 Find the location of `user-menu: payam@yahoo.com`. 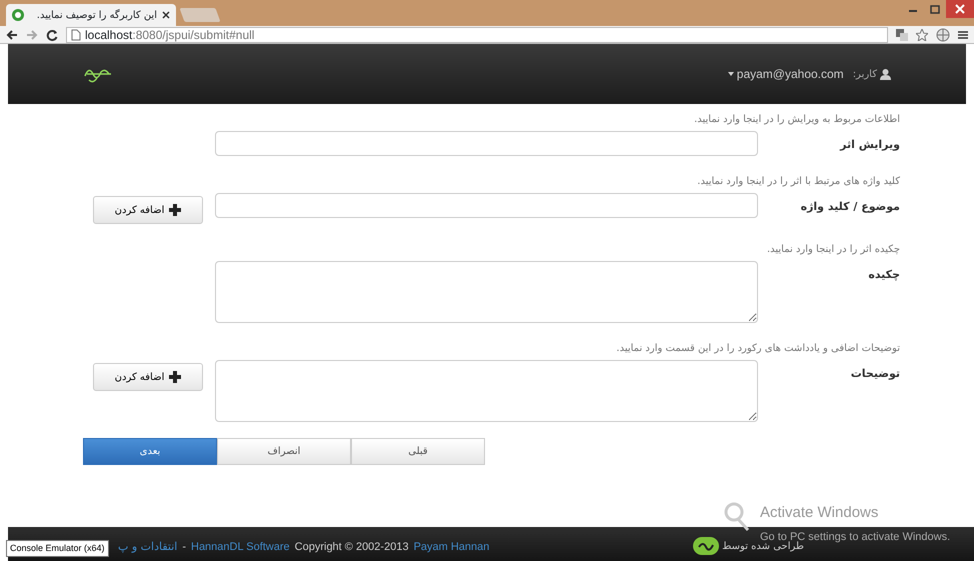

user-menu: payam@yahoo.com is located at coordinates (790, 74).